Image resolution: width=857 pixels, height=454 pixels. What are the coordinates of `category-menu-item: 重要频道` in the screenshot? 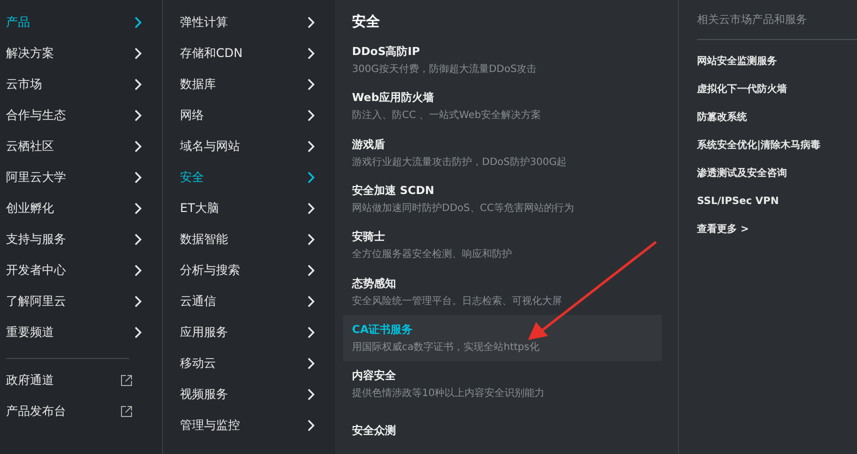 It's located at (81, 332).